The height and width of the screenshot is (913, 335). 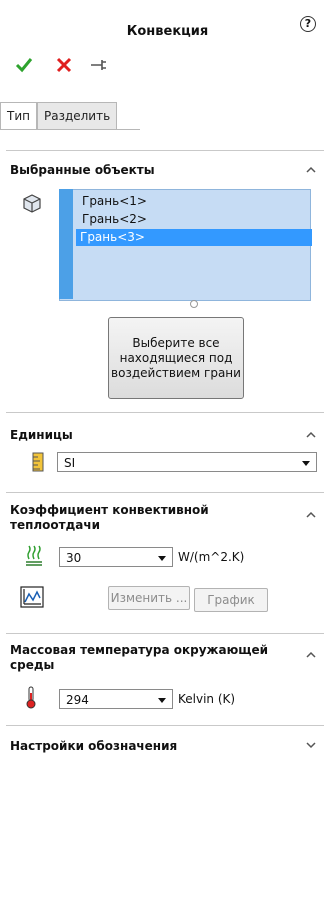 What do you see at coordinates (187, 462) in the screenshot?
I see `units-select: SI` at bounding box center [187, 462].